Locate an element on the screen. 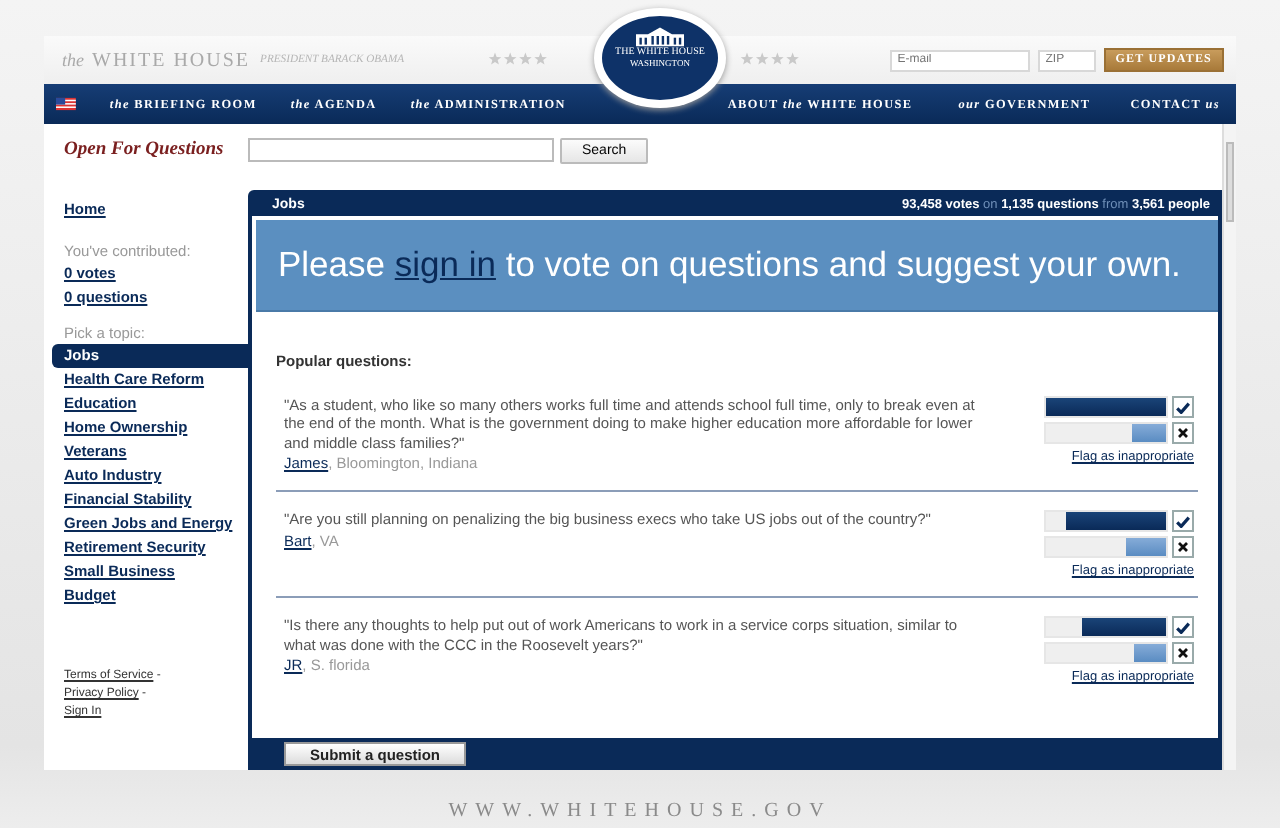 Image resolution: width=1280 pixels, height=828 pixels. sign-in-link: sign in is located at coordinates (445, 264).